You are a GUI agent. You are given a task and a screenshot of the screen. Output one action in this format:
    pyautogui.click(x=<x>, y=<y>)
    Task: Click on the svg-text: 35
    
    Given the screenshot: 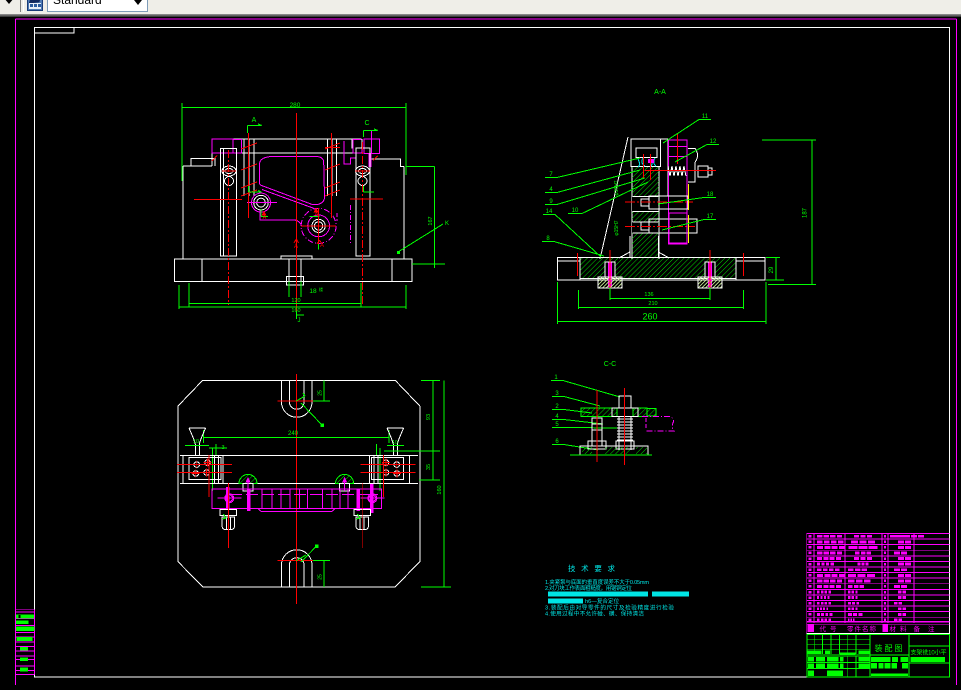 What is the action you would take?
    pyautogui.click(x=429, y=467)
    